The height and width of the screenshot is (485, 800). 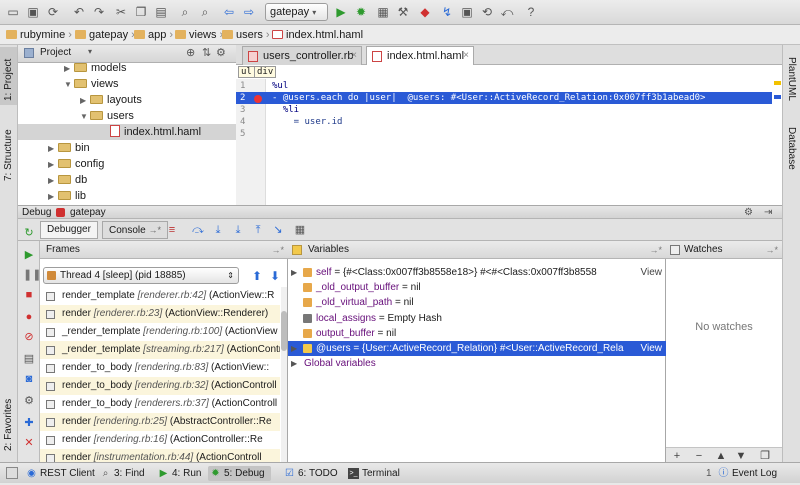 What do you see at coordinates (699, 456) in the screenshot?
I see `remove-watch-icon: −` at bounding box center [699, 456].